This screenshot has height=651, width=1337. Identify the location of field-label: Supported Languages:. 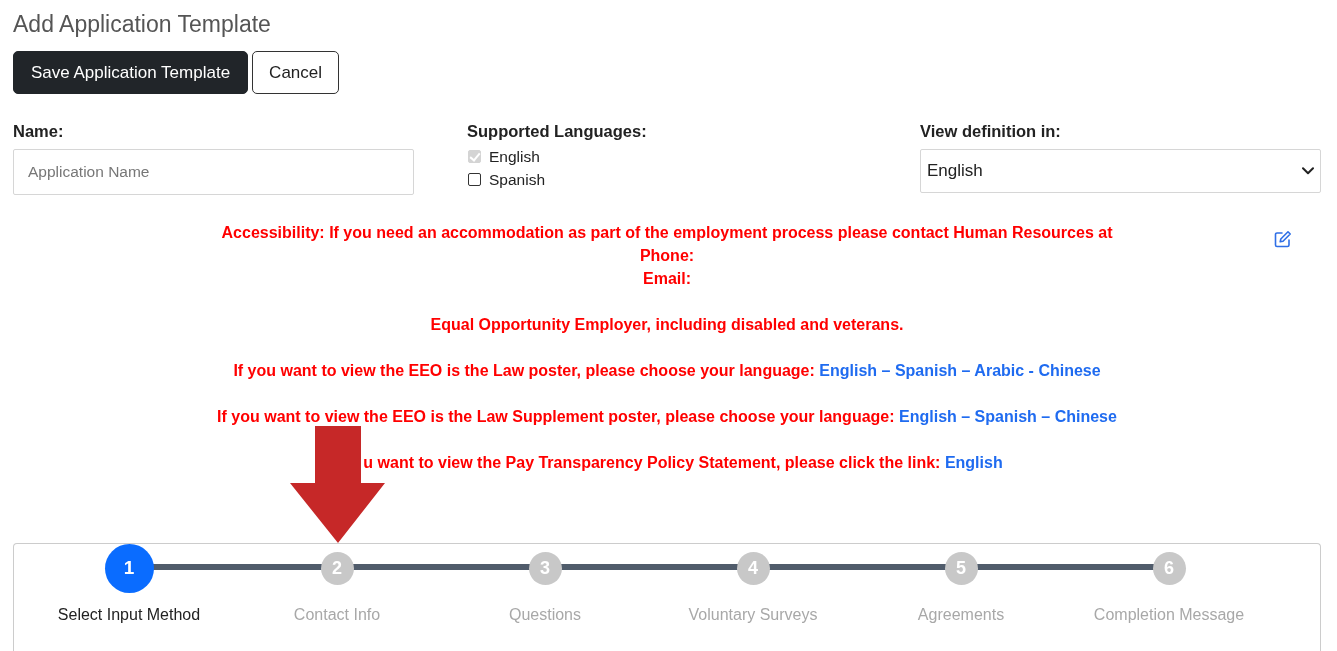
(557, 131).